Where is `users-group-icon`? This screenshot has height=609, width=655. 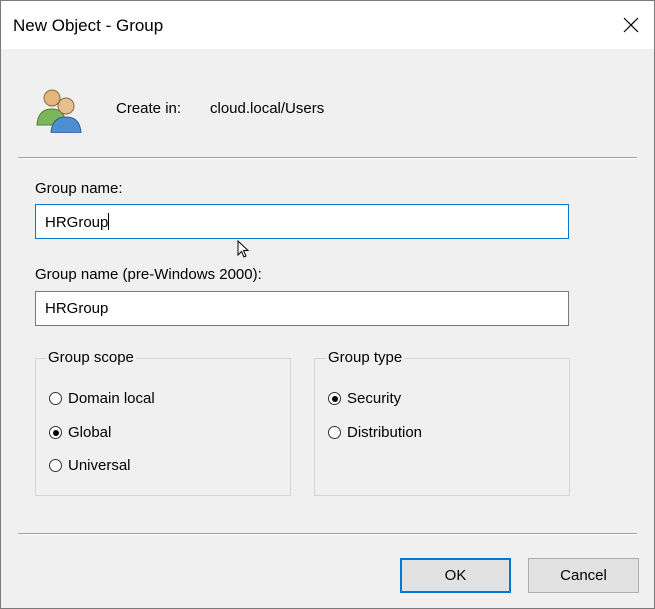 users-group-icon is located at coordinates (59, 111).